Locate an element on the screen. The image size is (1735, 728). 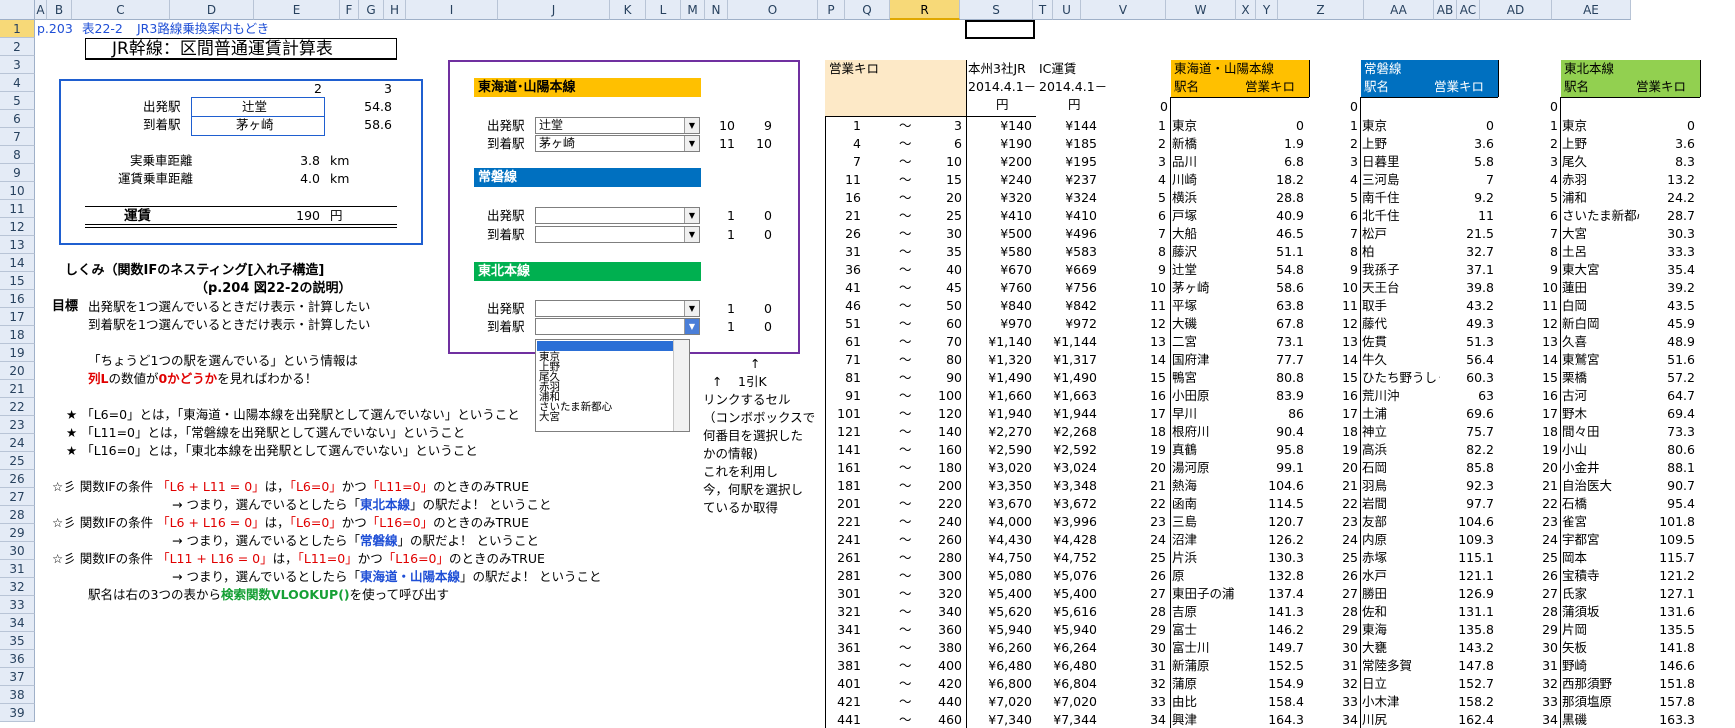
row-header-27: 27 is located at coordinates (17, 497).